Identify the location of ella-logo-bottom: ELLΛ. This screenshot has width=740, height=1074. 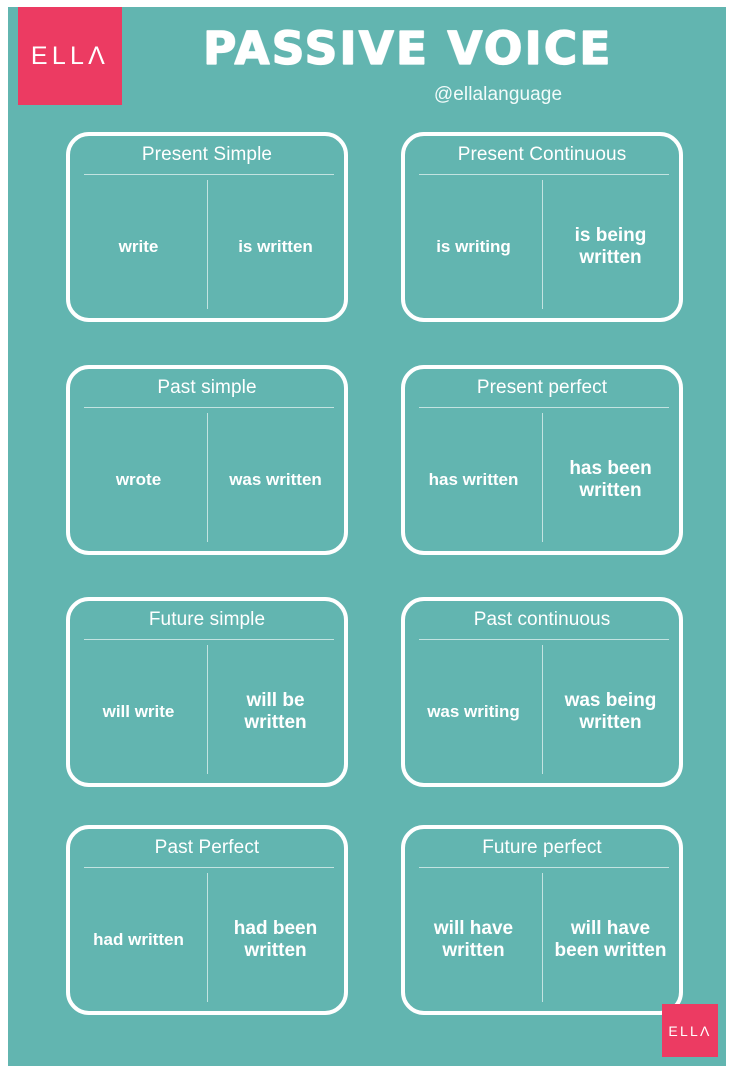
(690, 1030).